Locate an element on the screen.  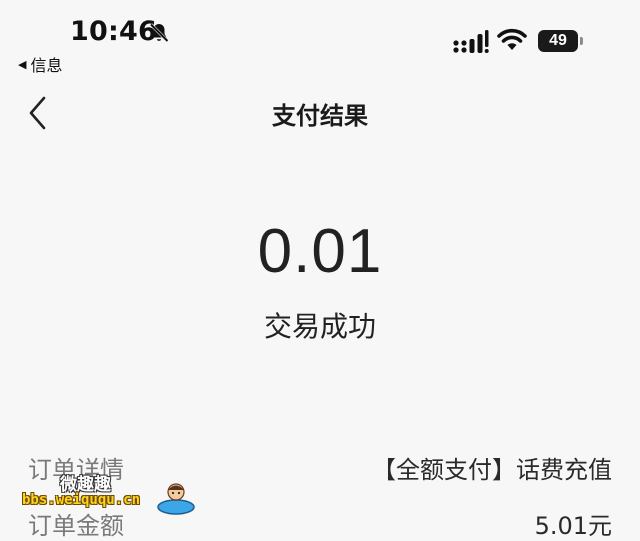
watermark: 微趣趣 bbs.weiququ.cn is located at coordinates (112, 495).